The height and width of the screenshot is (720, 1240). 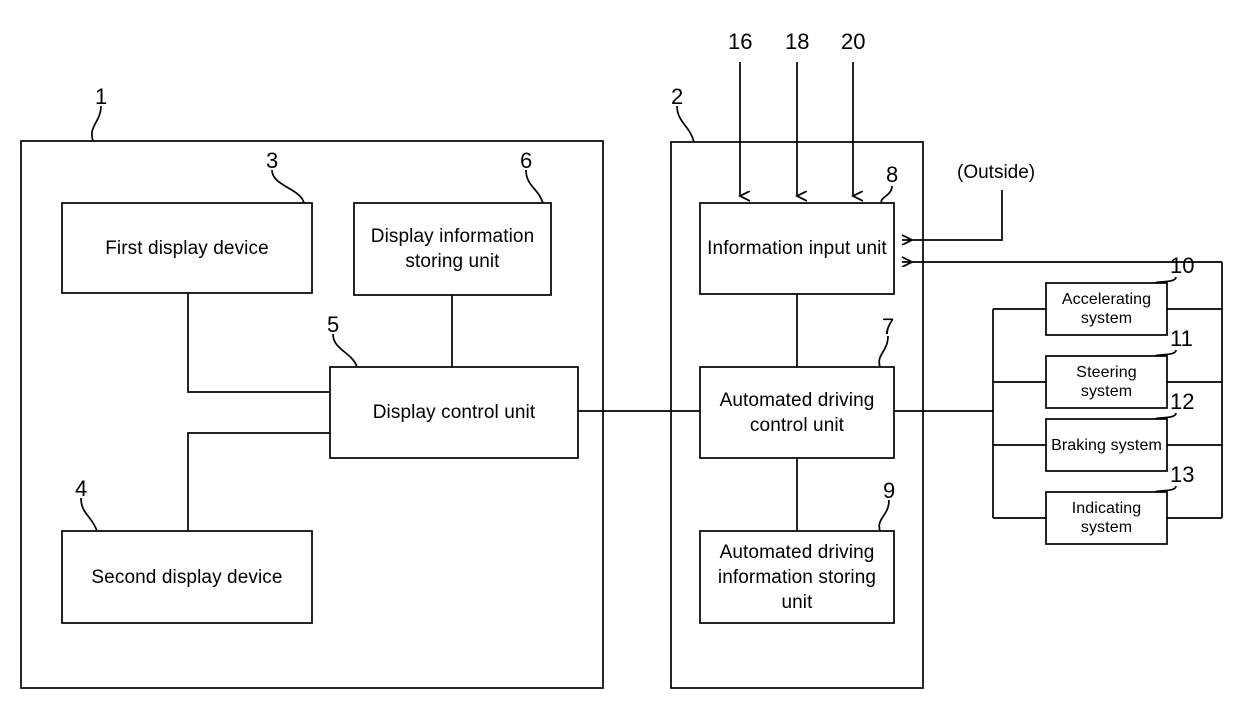 What do you see at coordinates (888, 326) in the screenshot?
I see `ref-numeral-7: 7` at bounding box center [888, 326].